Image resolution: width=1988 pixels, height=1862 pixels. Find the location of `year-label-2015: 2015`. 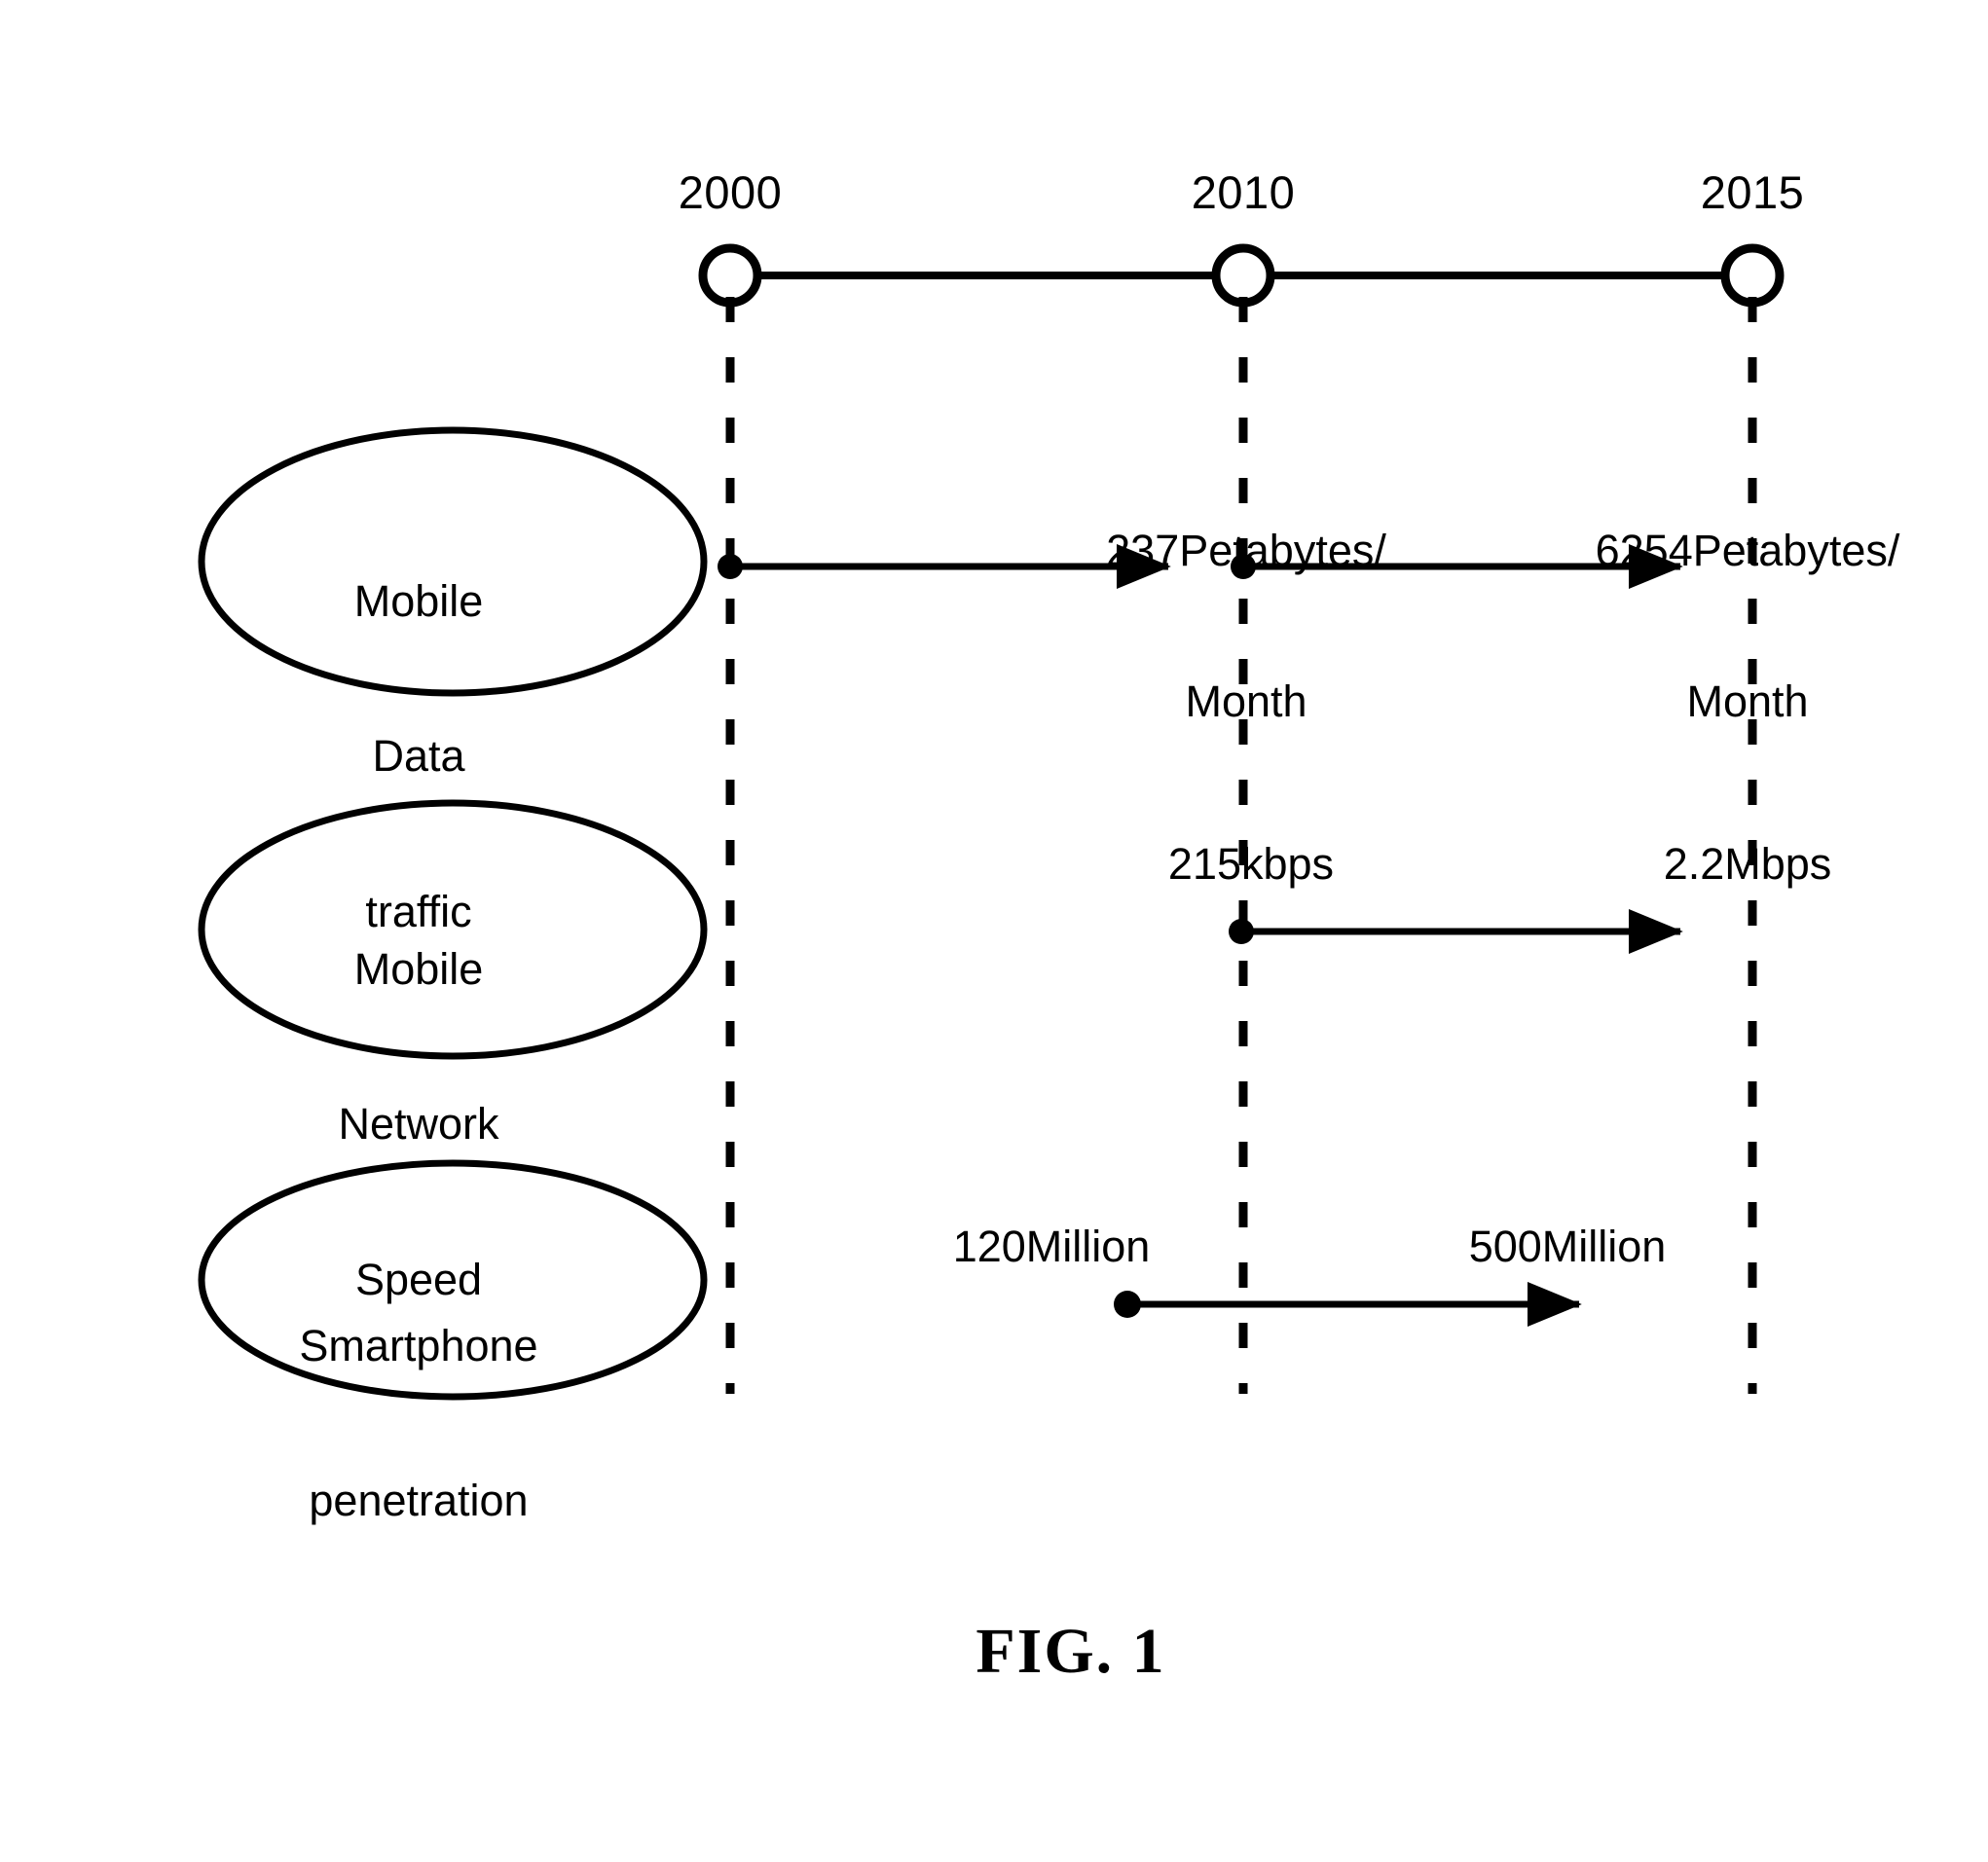

year-label-2015: 2015 is located at coordinates (1752, 192).